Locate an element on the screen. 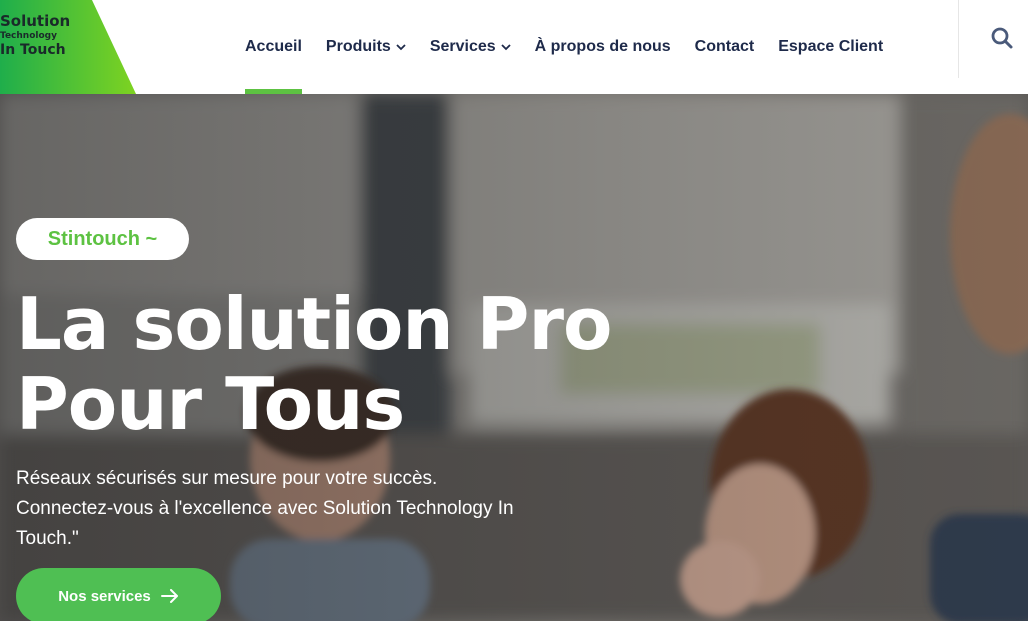 The width and height of the screenshot is (1028, 621). search-button is located at coordinates (1004, 40).